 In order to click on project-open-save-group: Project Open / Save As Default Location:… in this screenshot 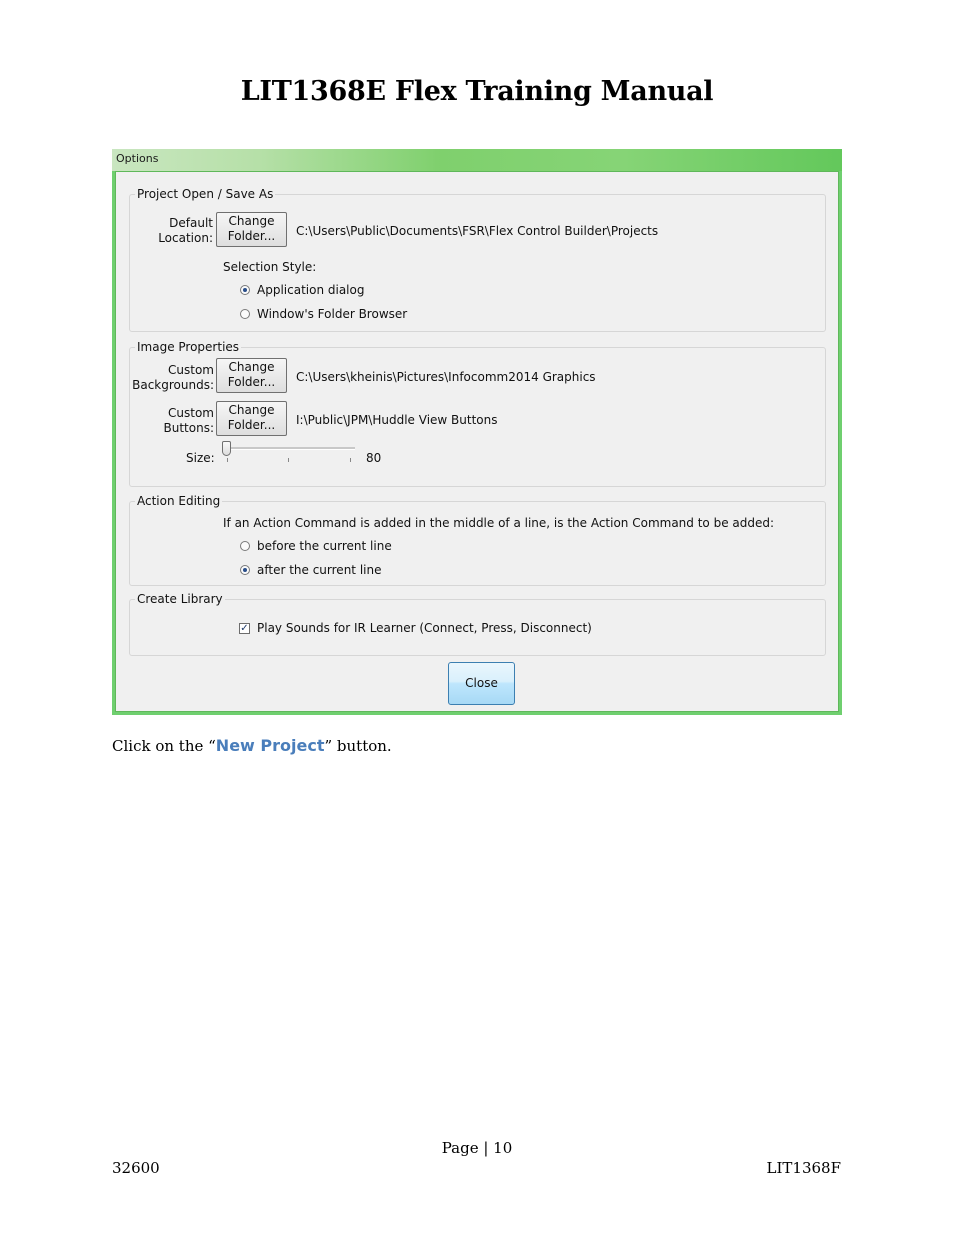, I will do `click(477, 259)`.